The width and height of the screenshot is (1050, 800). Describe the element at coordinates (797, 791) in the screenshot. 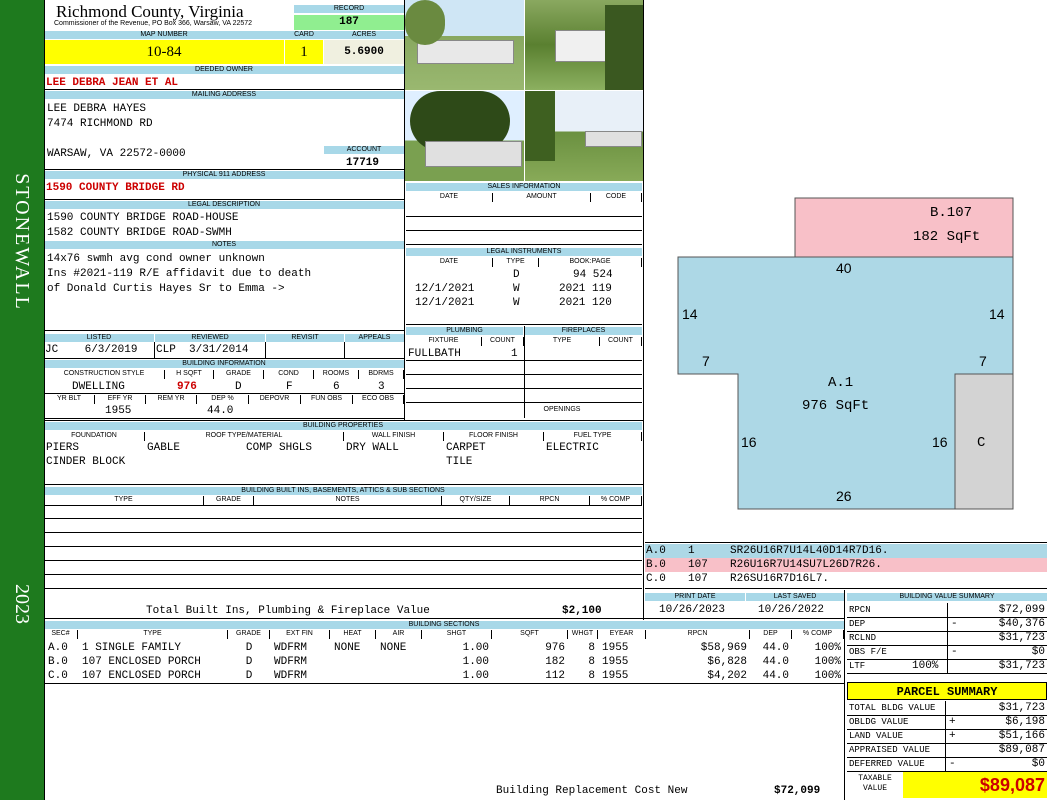

I see `brcn-value: $72,099` at that location.